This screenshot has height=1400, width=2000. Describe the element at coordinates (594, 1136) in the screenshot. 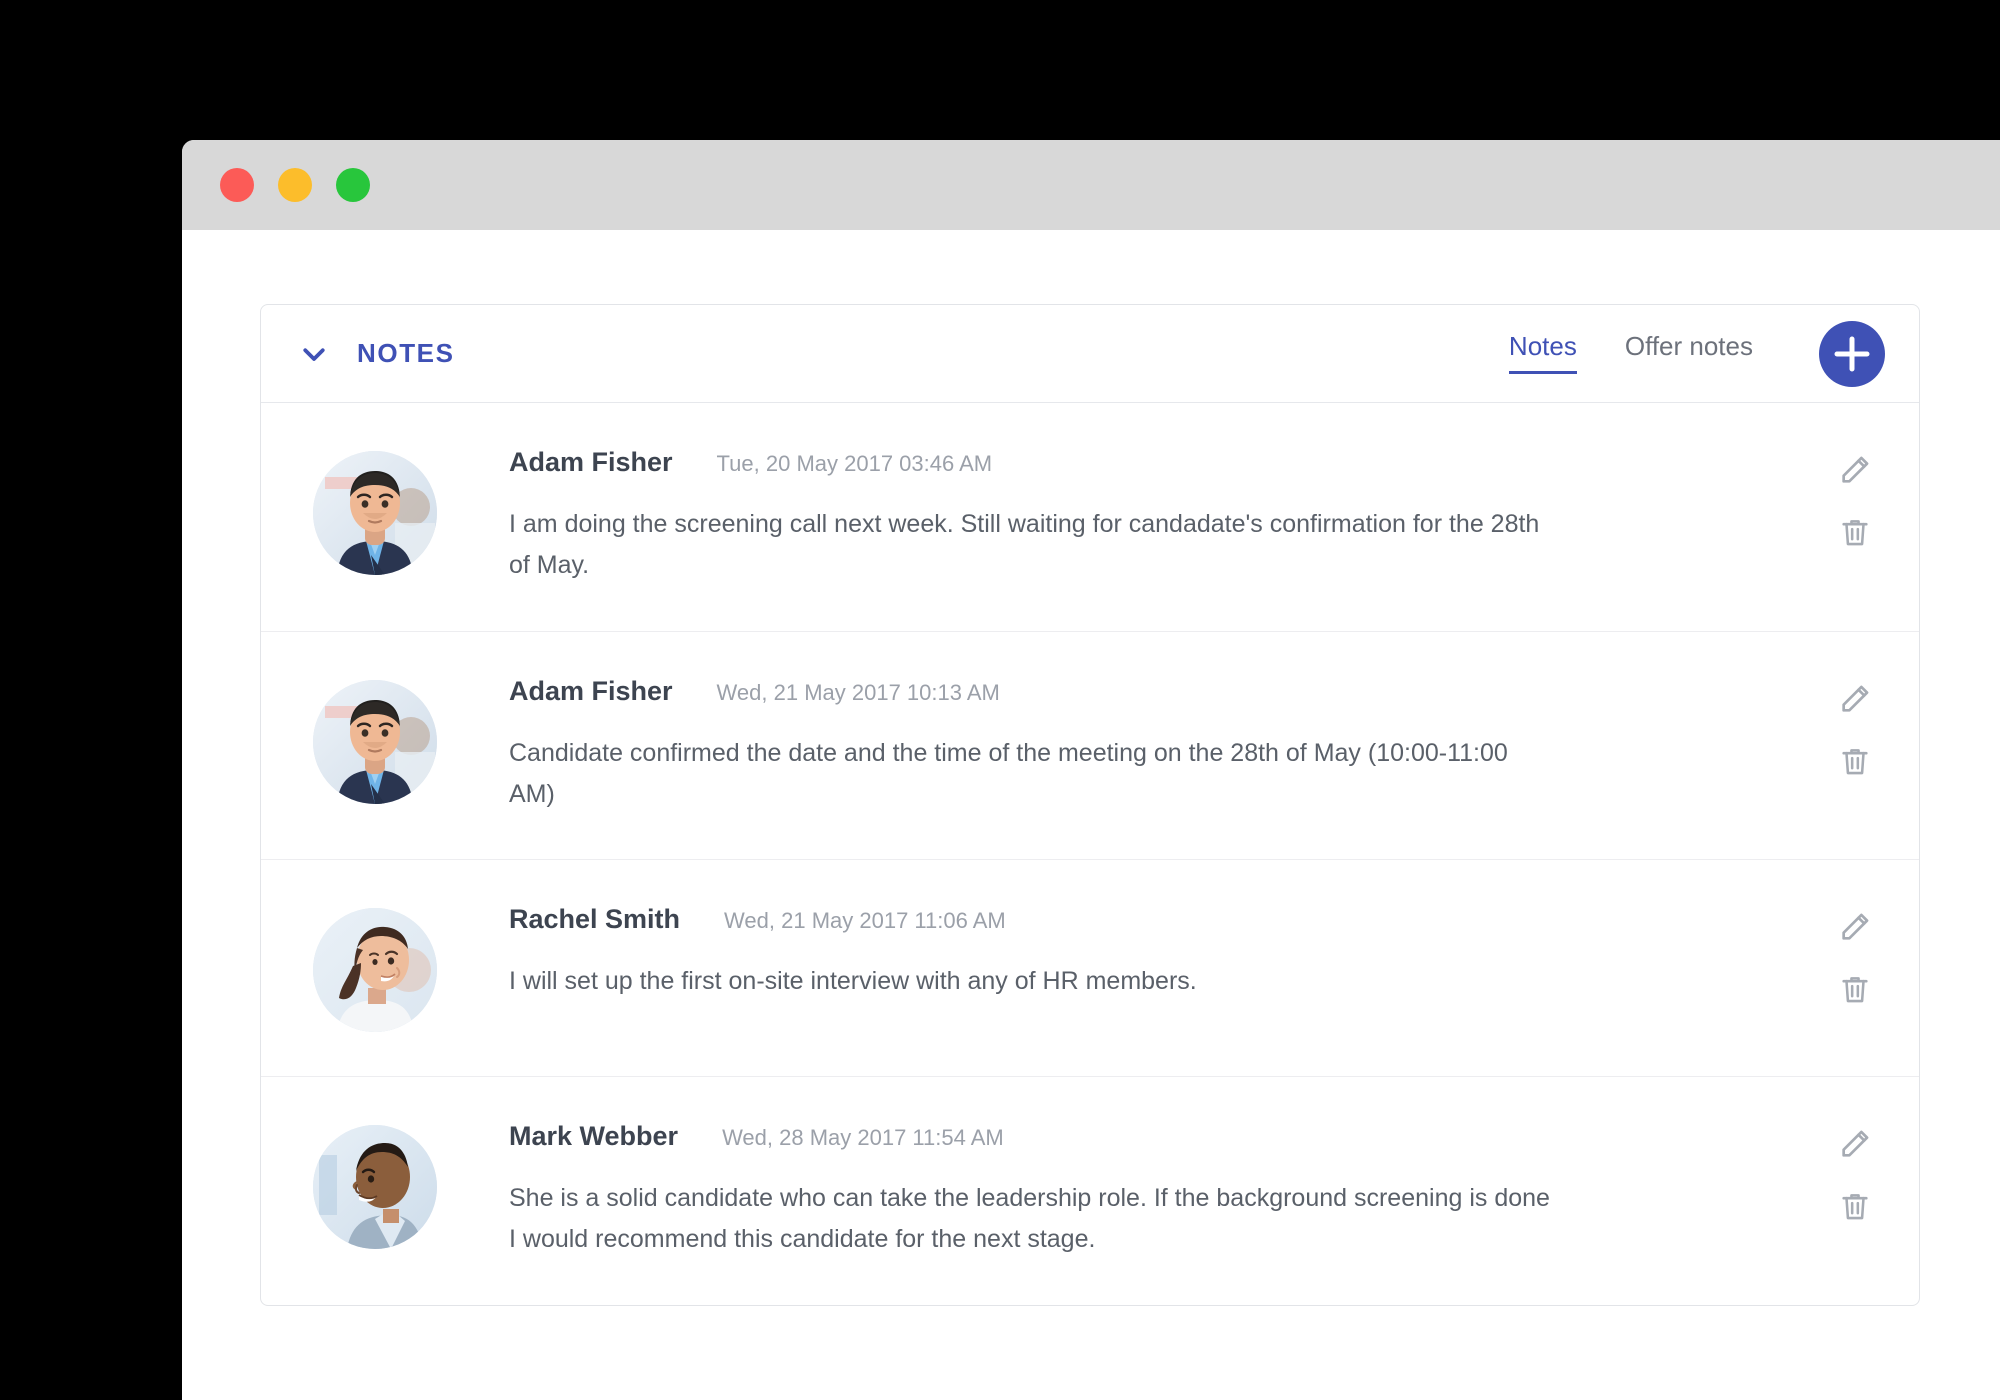

I see `note-author: Mark Webber` at that location.